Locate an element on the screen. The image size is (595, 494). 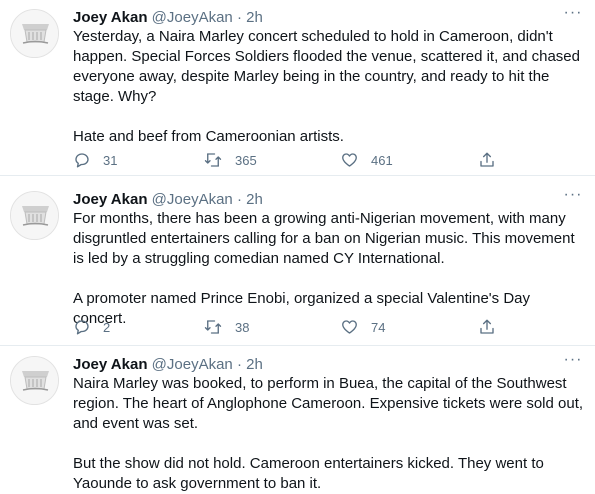
reply-count: 2 is located at coordinates (107, 327).